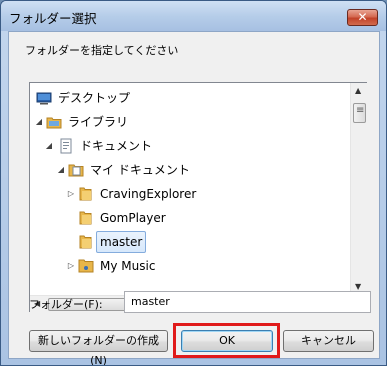  Describe the element at coordinates (86, 266) in the screenshot. I see `music-folder-icon` at that location.